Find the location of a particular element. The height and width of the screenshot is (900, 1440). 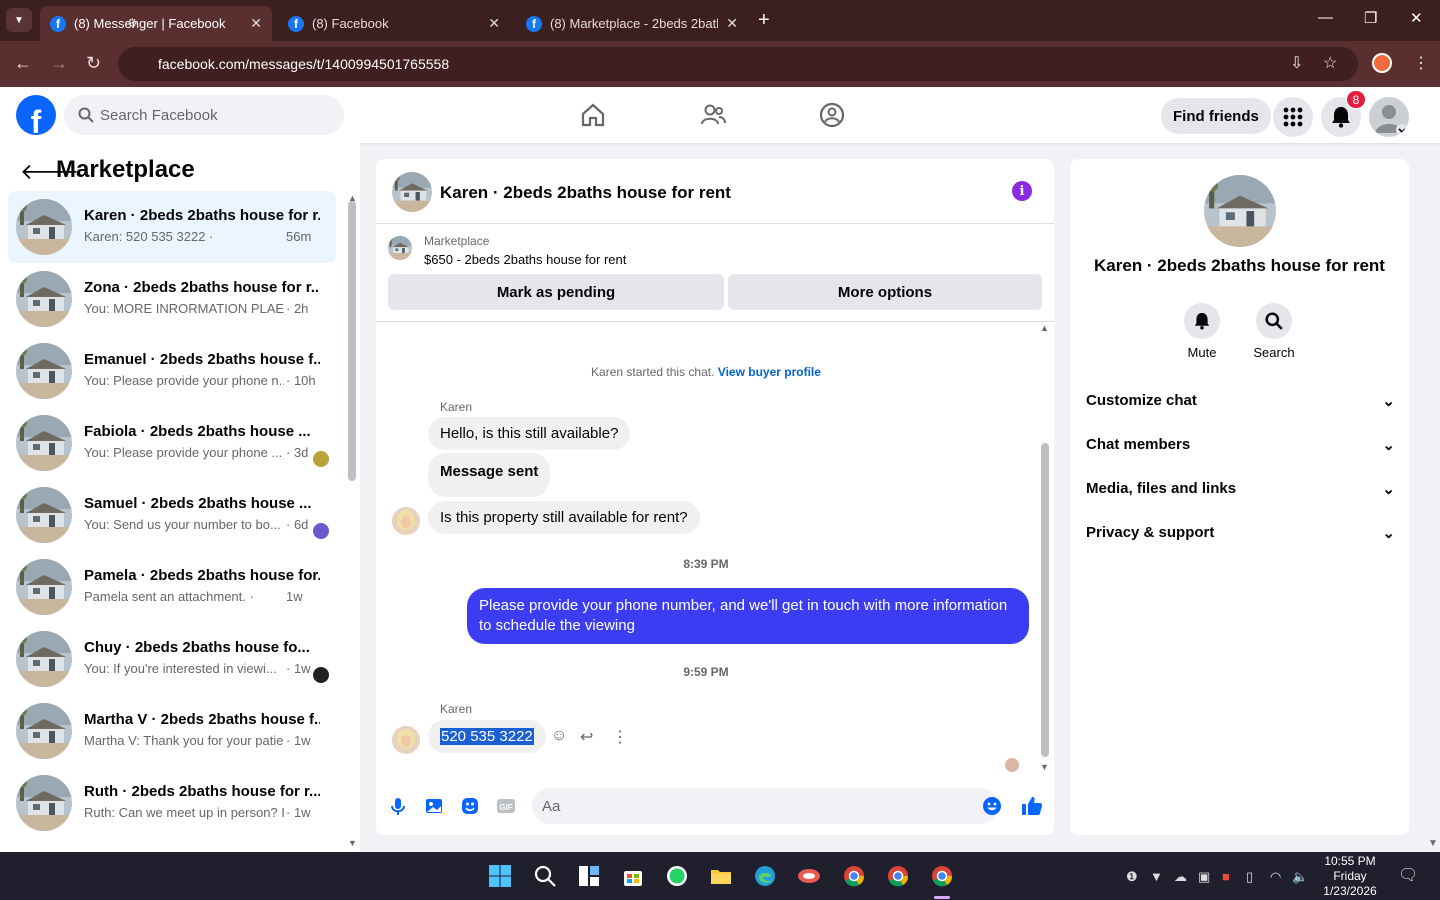

volume-icon: 🔈 is located at coordinates (1300, 877).